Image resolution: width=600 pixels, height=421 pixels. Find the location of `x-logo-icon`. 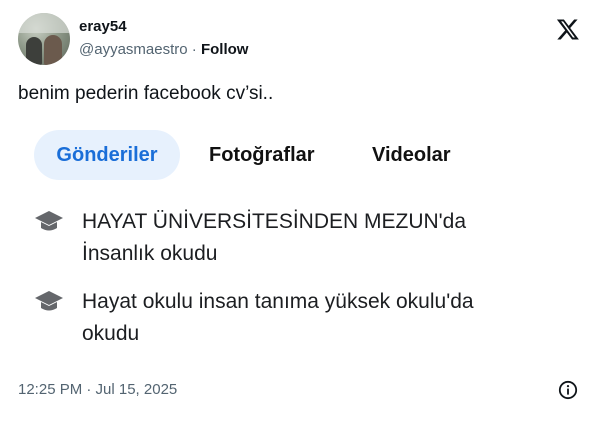

x-logo-icon is located at coordinates (568, 29).